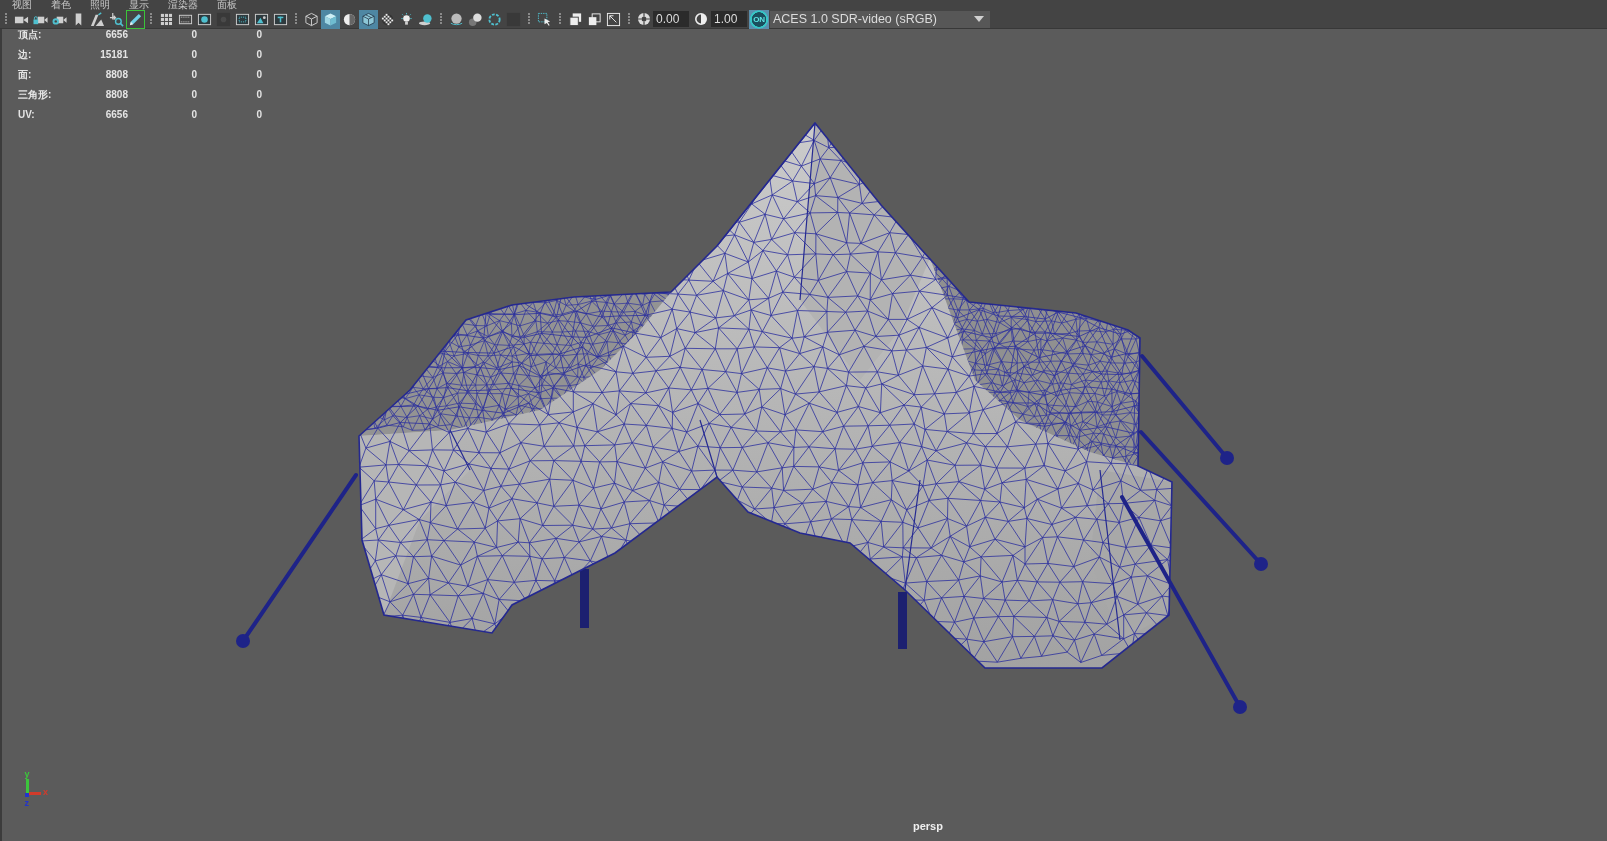 The image size is (1607, 841). What do you see at coordinates (456, 19) in the screenshot?
I see `shaded-sphere-icon` at bounding box center [456, 19].